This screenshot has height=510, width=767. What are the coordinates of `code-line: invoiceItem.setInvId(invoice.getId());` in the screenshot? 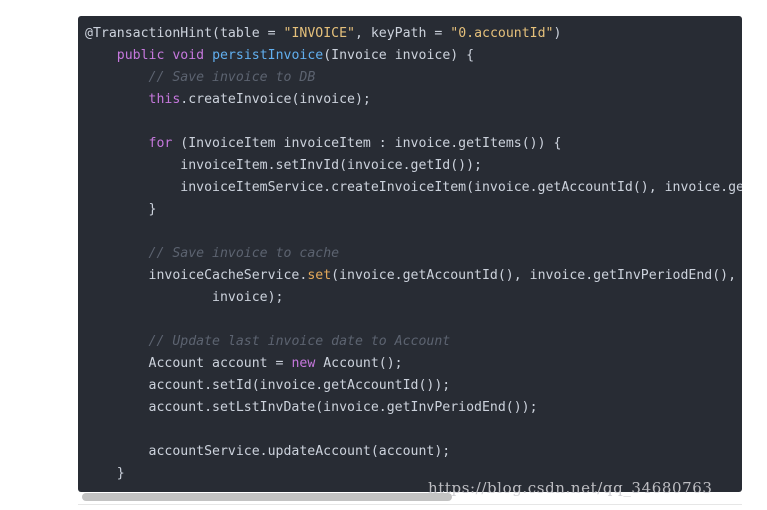 It's located at (413, 166).